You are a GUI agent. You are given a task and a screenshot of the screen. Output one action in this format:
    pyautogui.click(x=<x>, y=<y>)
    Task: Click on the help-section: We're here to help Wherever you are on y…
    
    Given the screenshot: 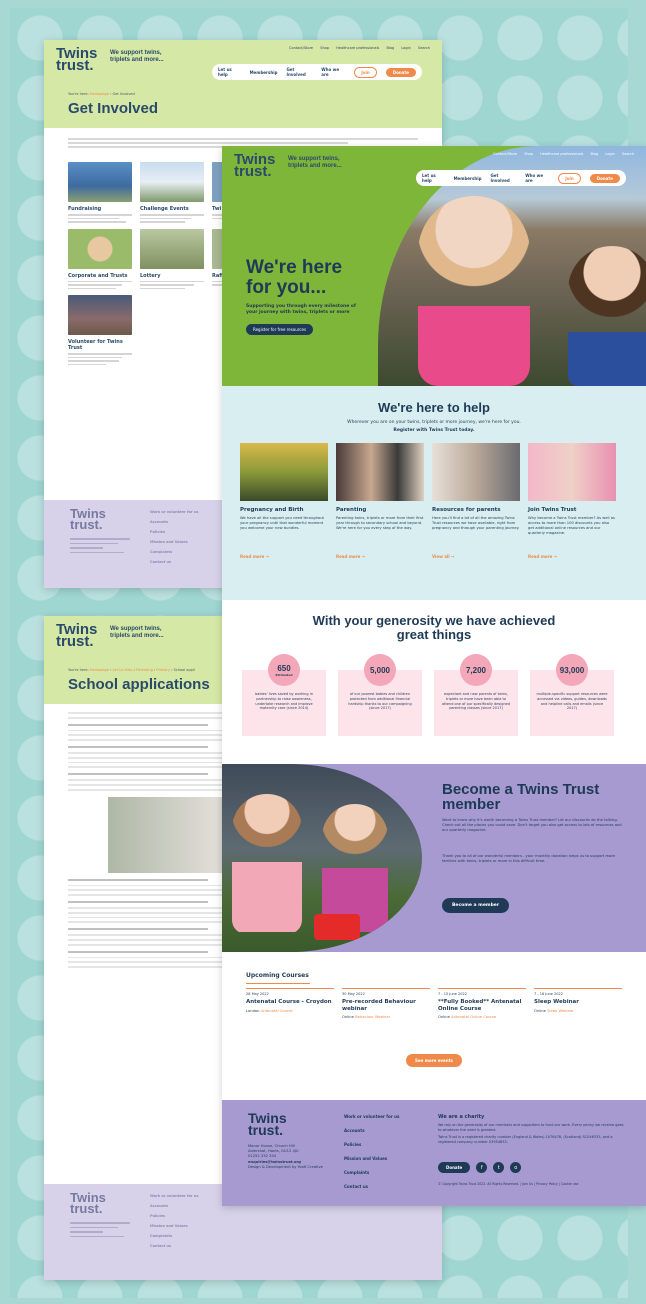 What is the action you would take?
    pyautogui.click(x=434, y=493)
    